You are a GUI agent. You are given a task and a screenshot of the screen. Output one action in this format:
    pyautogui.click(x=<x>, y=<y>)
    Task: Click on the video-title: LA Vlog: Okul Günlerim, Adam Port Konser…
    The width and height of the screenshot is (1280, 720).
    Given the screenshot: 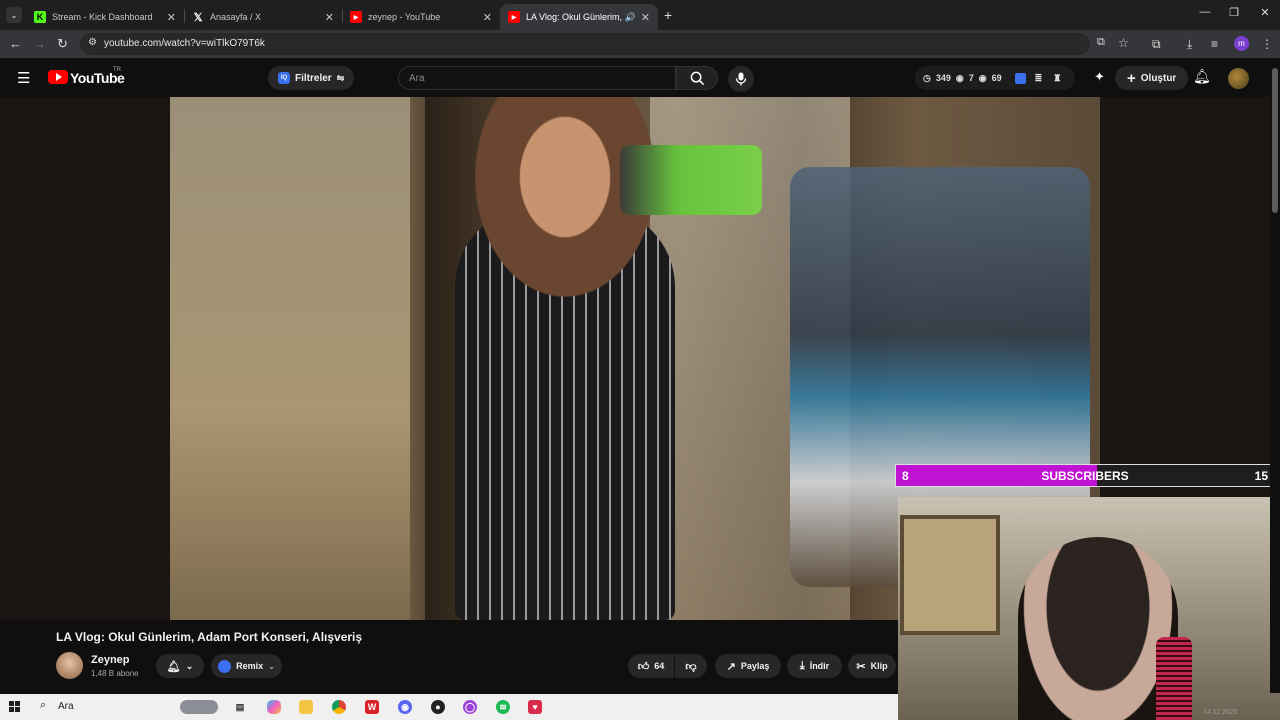 What is the action you would take?
    pyautogui.click(x=209, y=637)
    